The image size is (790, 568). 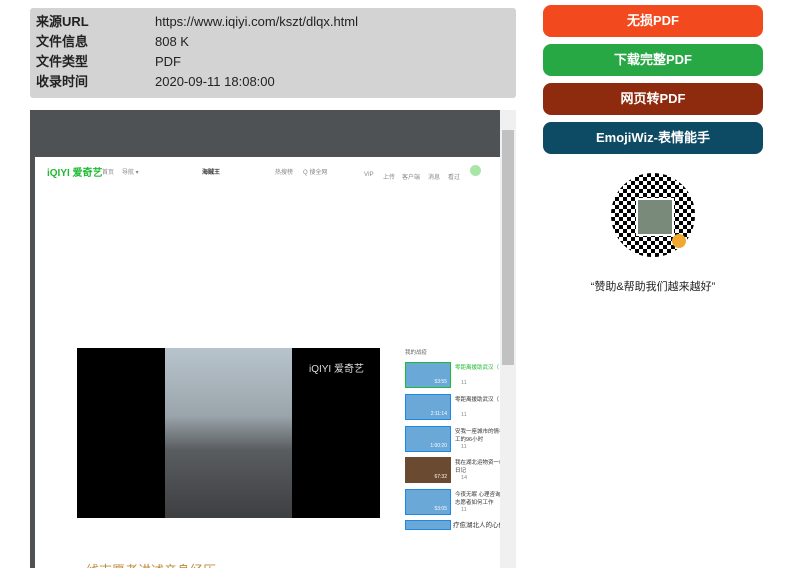 What do you see at coordinates (653, 21) in the screenshot?
I see `lossless-pdf-button: 无损PDF` at bounding box center [653, 21].